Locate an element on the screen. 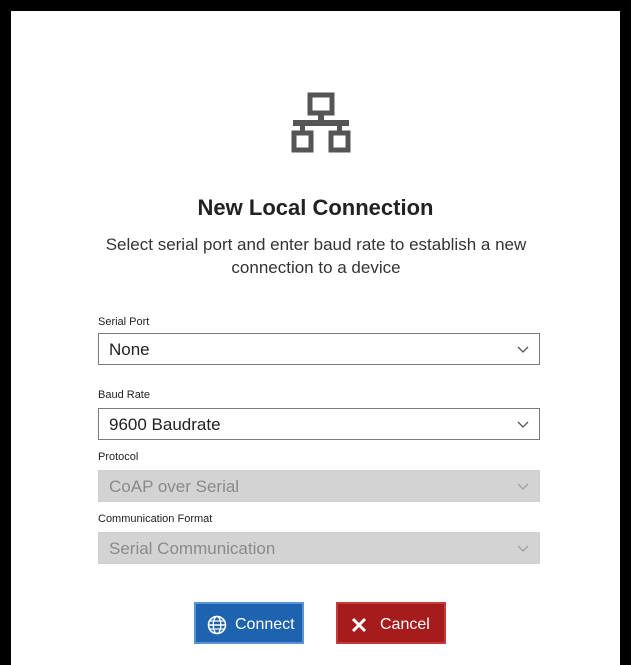  connect-button: Connect is located at coordinates (249, 623).